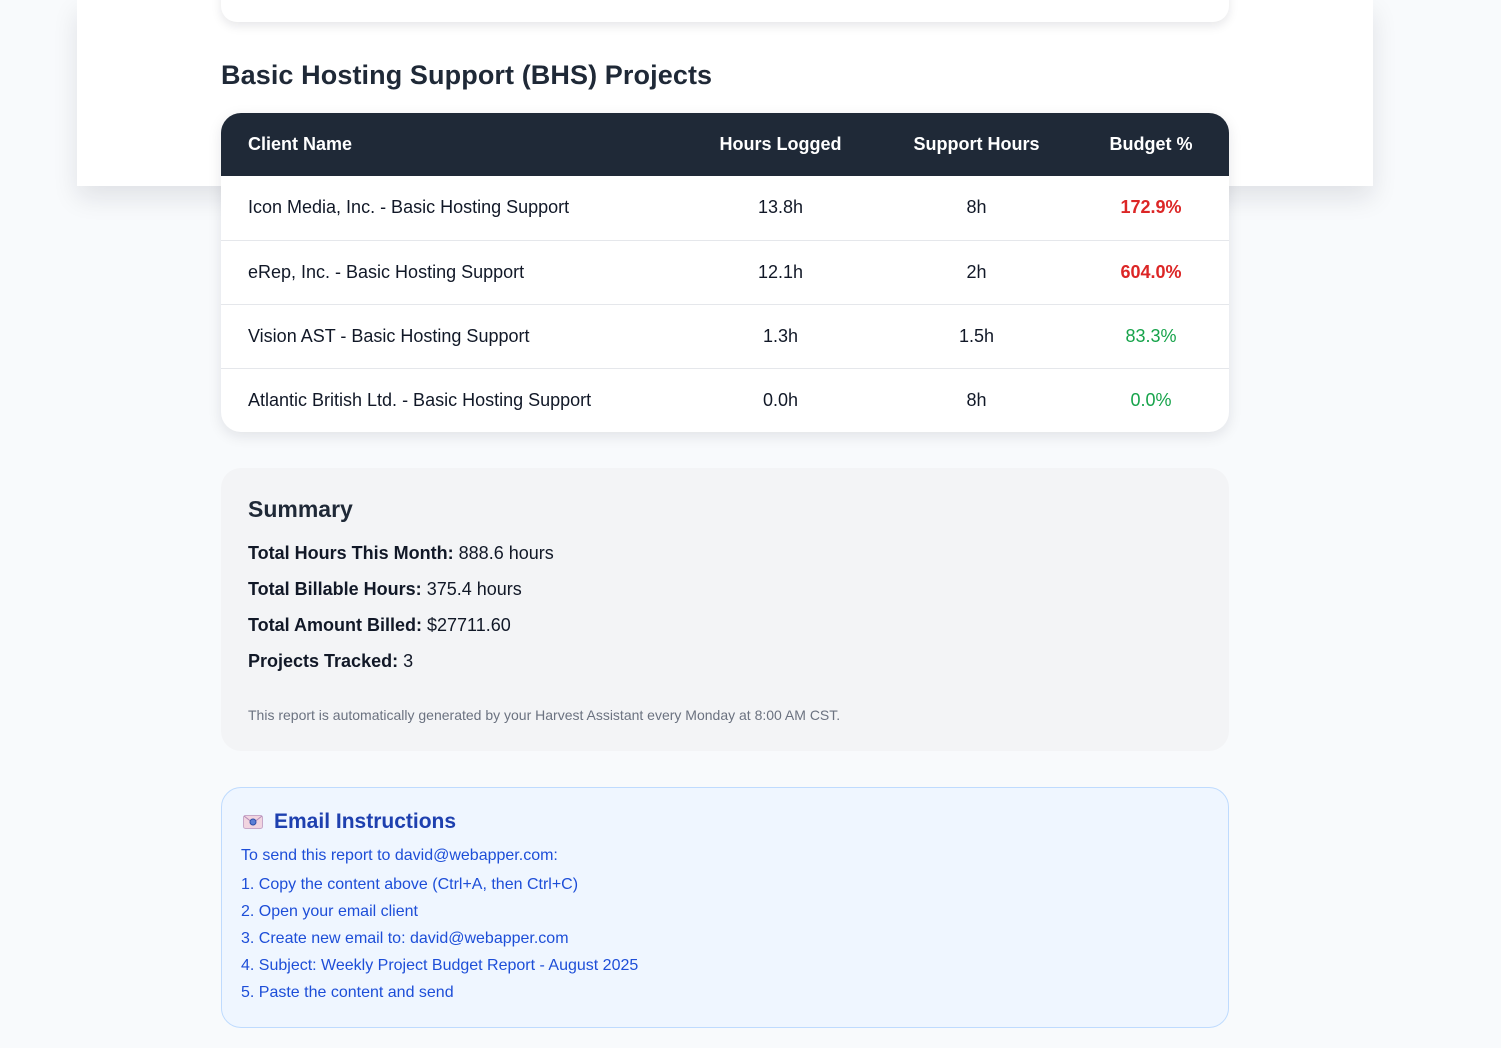 This screenshot has width=1501, height=1048. I want to click on budget-percent-cell: 172.9%, so click(1151, 207).